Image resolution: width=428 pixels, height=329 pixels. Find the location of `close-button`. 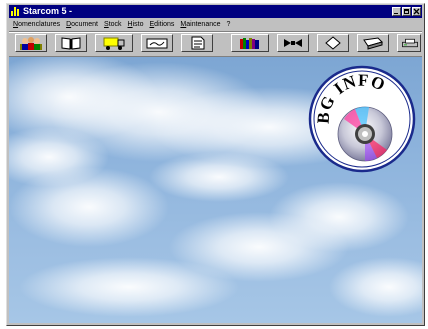

close-button is located at coordinates (416, 11).